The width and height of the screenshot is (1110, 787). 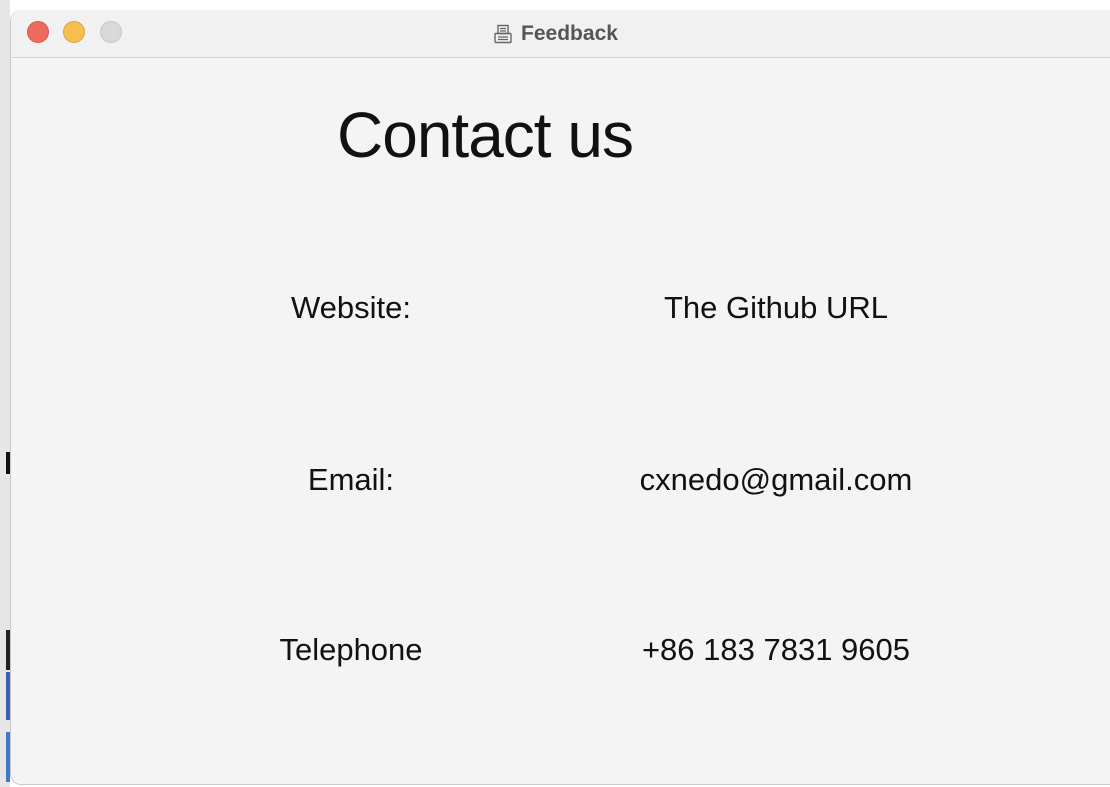 What do you see at coordinates (351, 479) in the screenshot?
I see `email-label: Email:` at bounding box center [351, 479].